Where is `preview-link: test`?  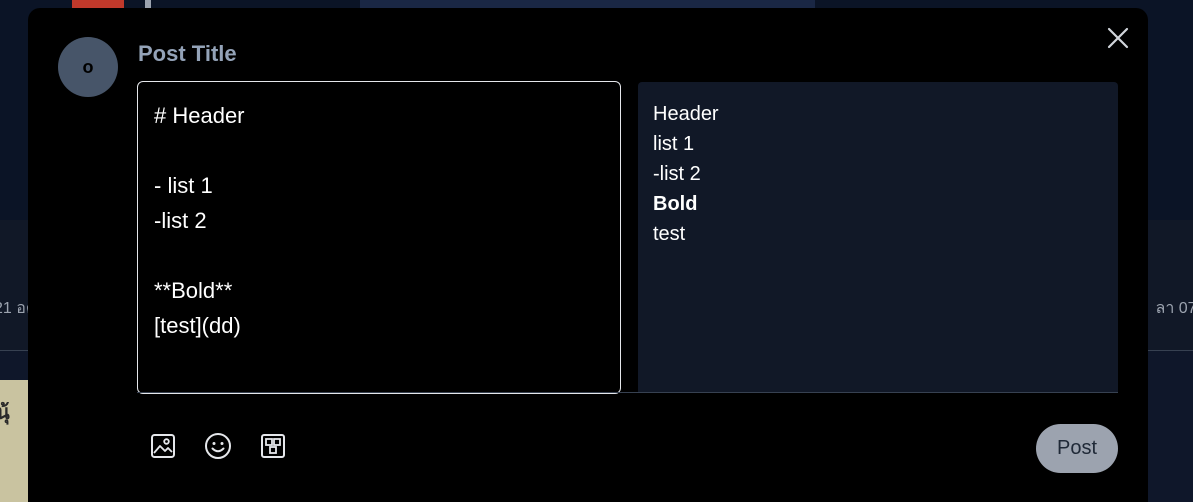 preview-link: test is located at coordinates (669, 234).